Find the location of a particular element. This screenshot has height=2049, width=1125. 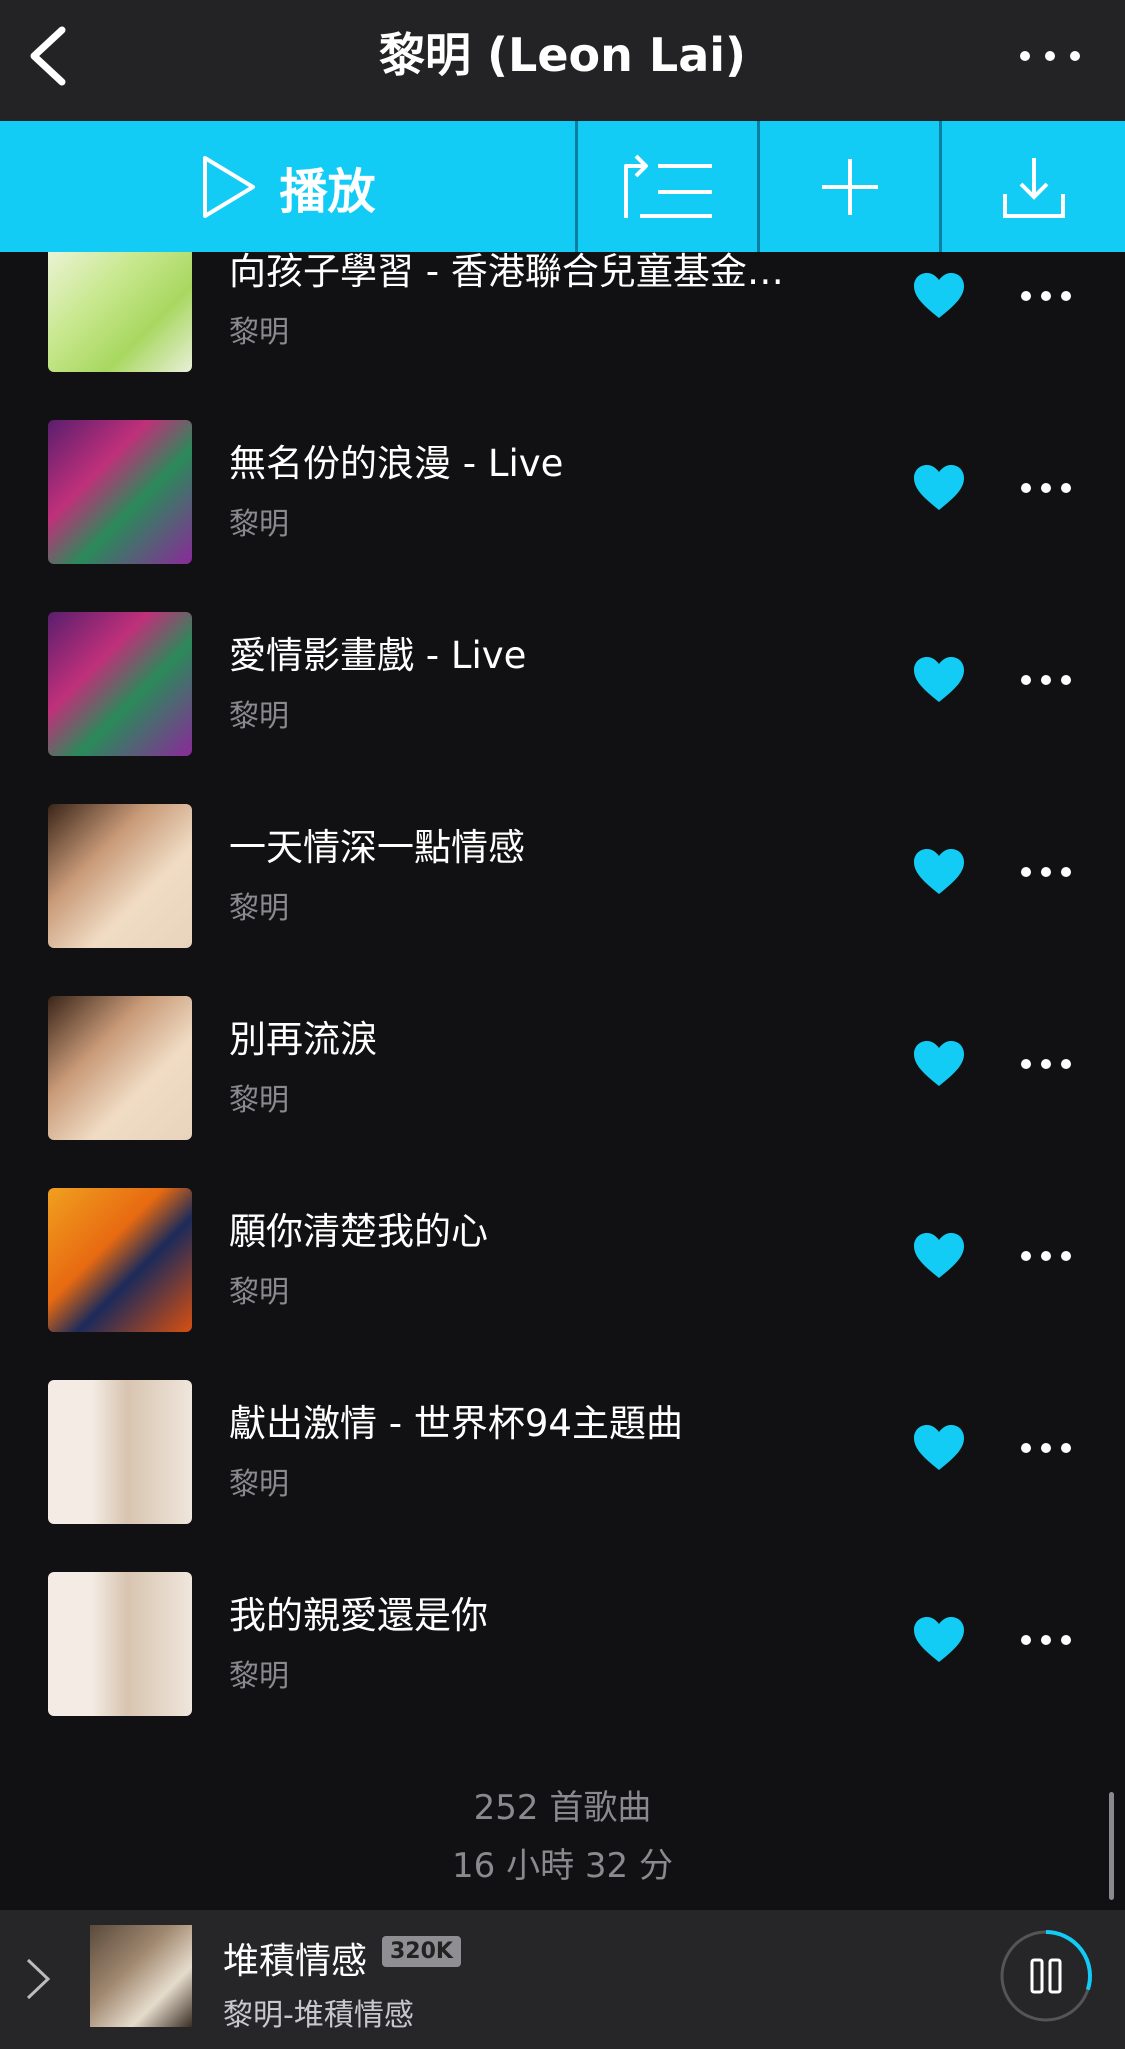

list-sort-icon is located at coordinates (667, 186).